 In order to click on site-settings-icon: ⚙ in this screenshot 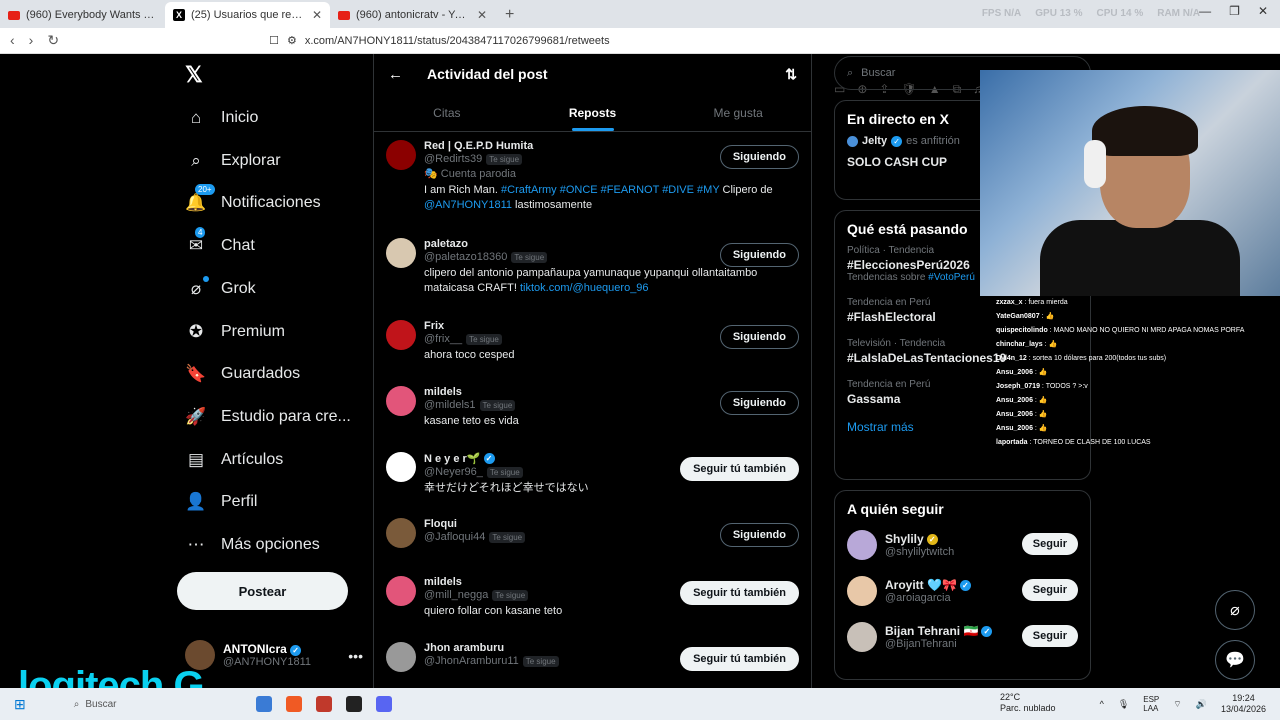, I will do `click(292, 40)`.